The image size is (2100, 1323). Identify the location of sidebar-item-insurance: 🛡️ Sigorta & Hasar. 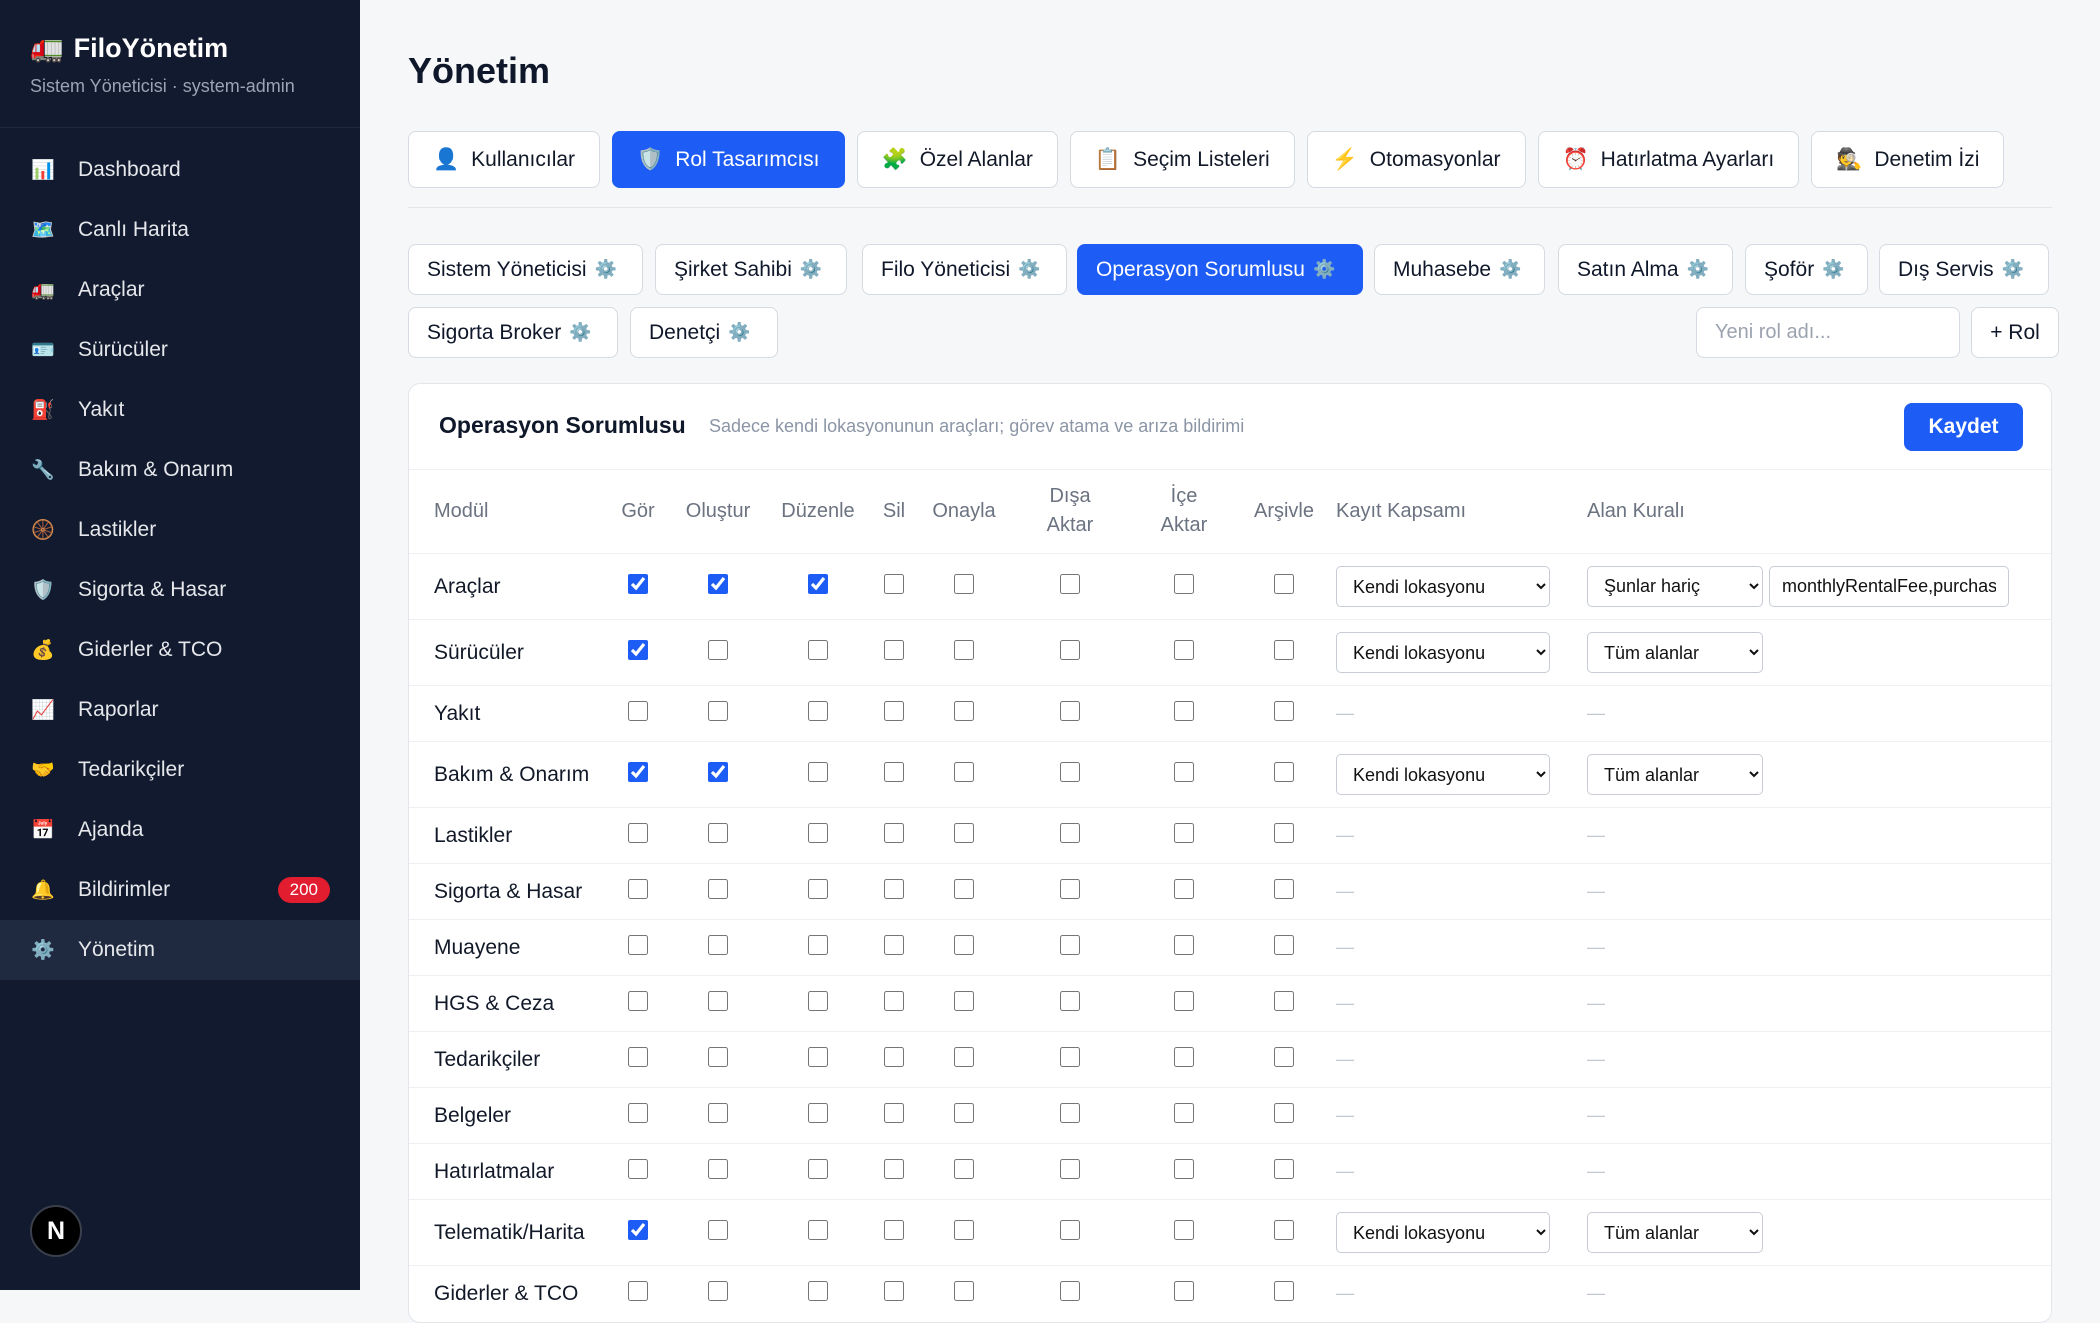
(180, 590).